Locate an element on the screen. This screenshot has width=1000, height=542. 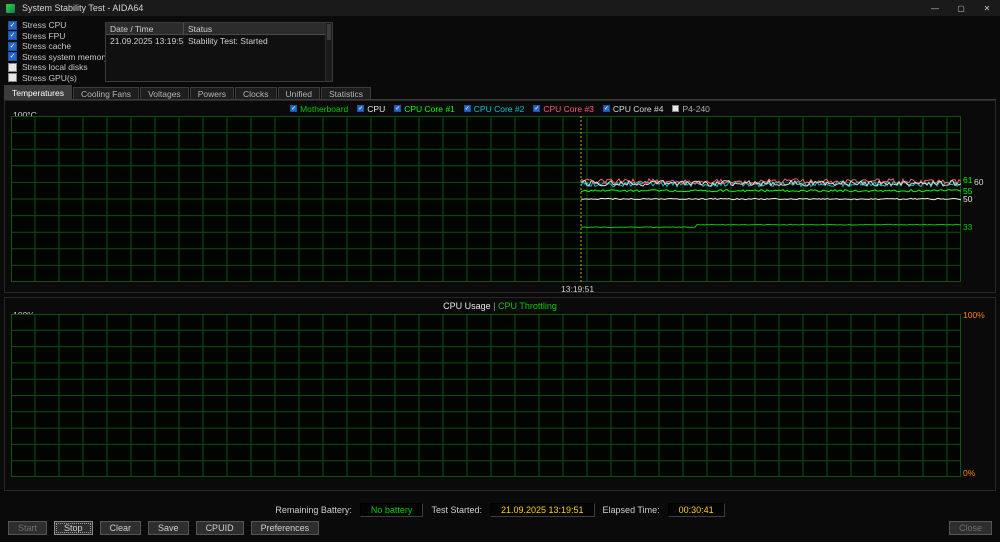
temperature-current-values: 61 60 55 50 33 is located at coordinates (981, 199).